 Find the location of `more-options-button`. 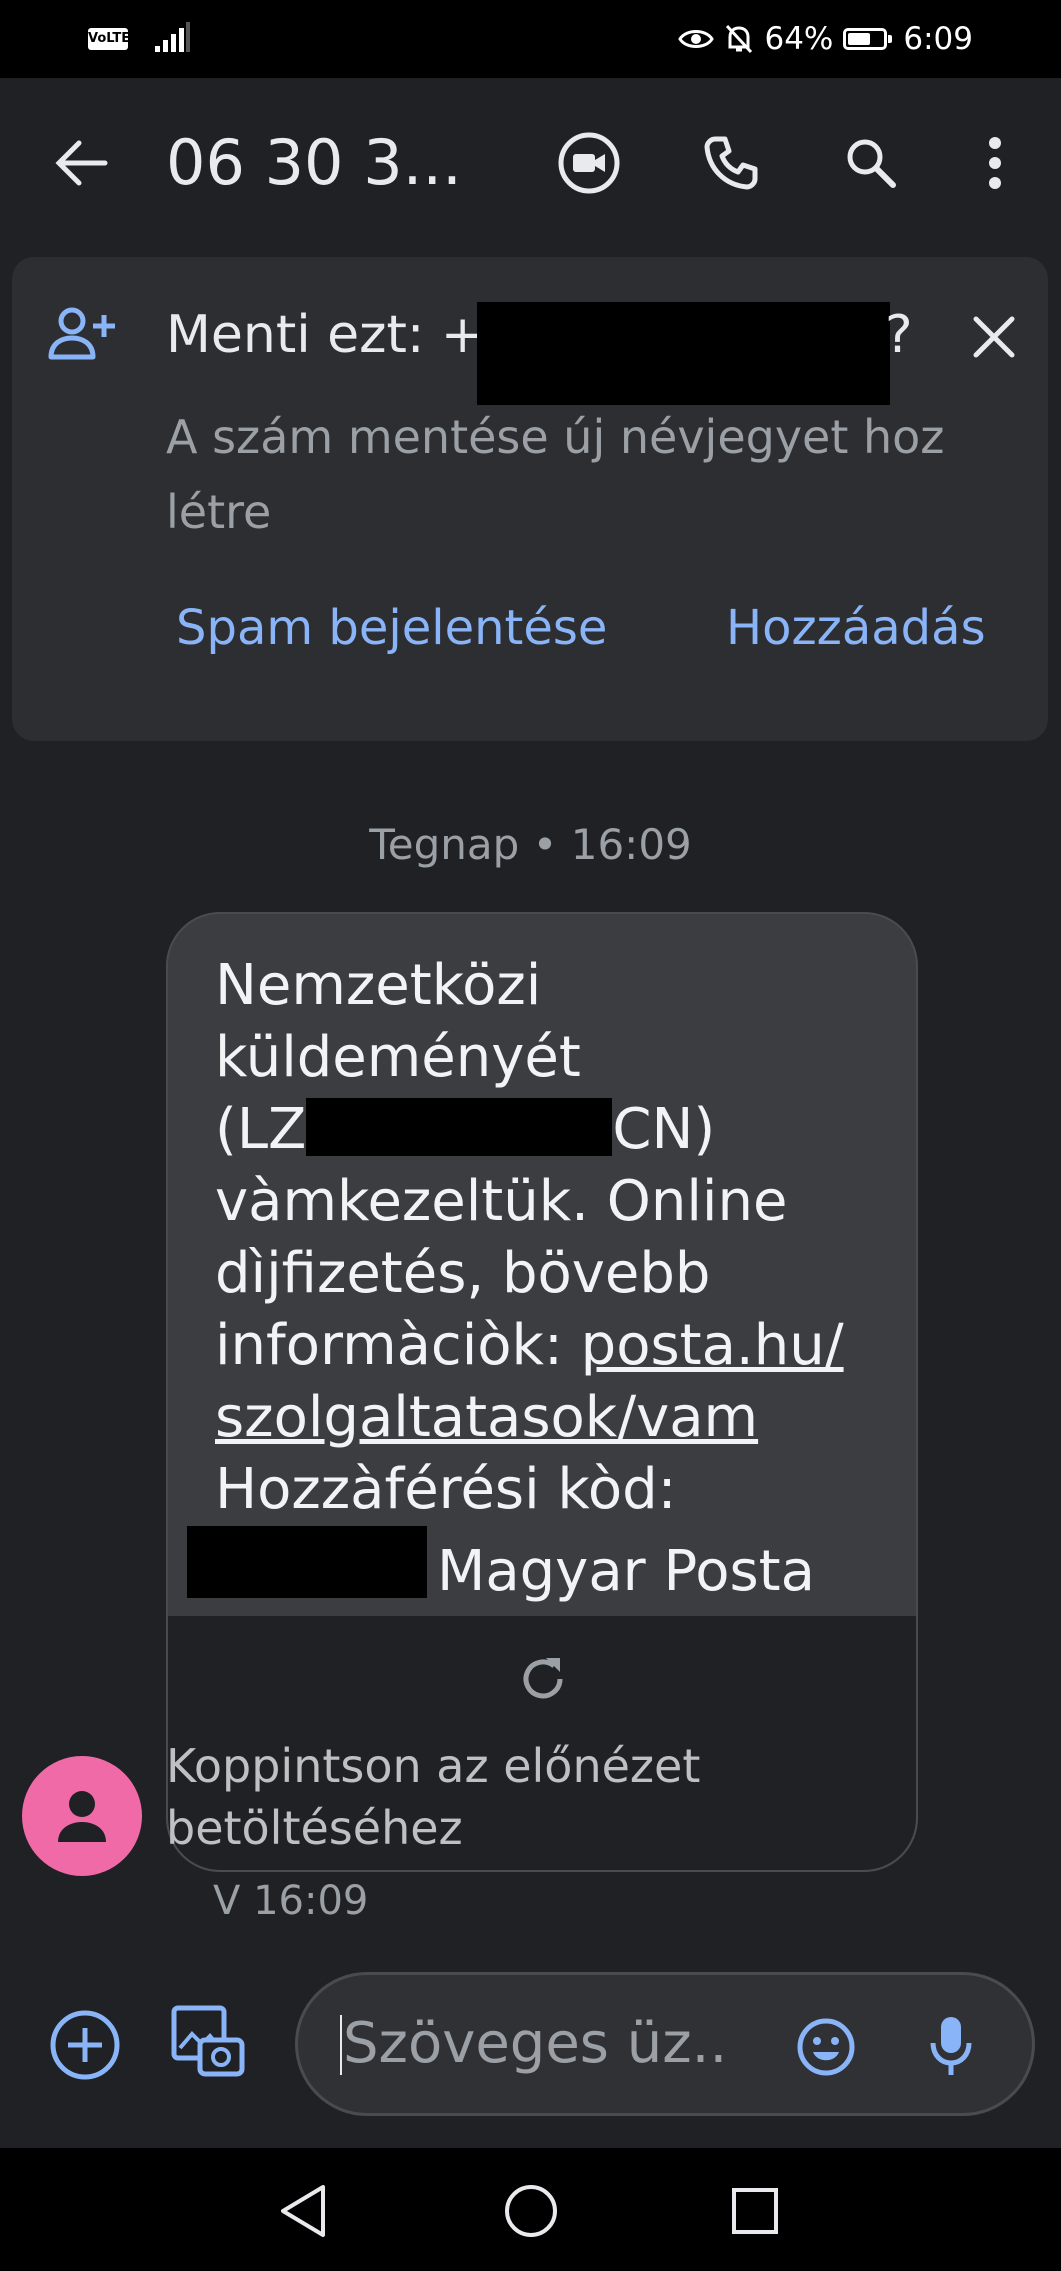

more-options-button is located at coordinates (995, 163).